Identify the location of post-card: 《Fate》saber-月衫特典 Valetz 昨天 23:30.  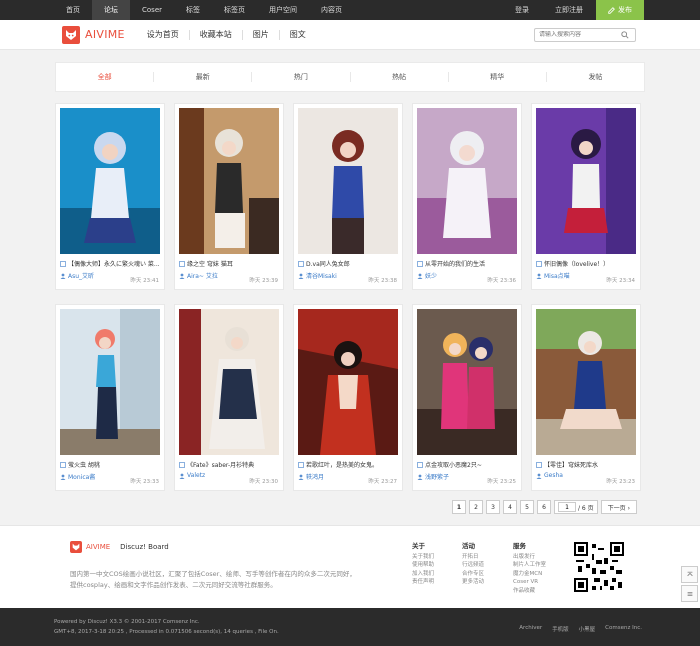
(229, 397).